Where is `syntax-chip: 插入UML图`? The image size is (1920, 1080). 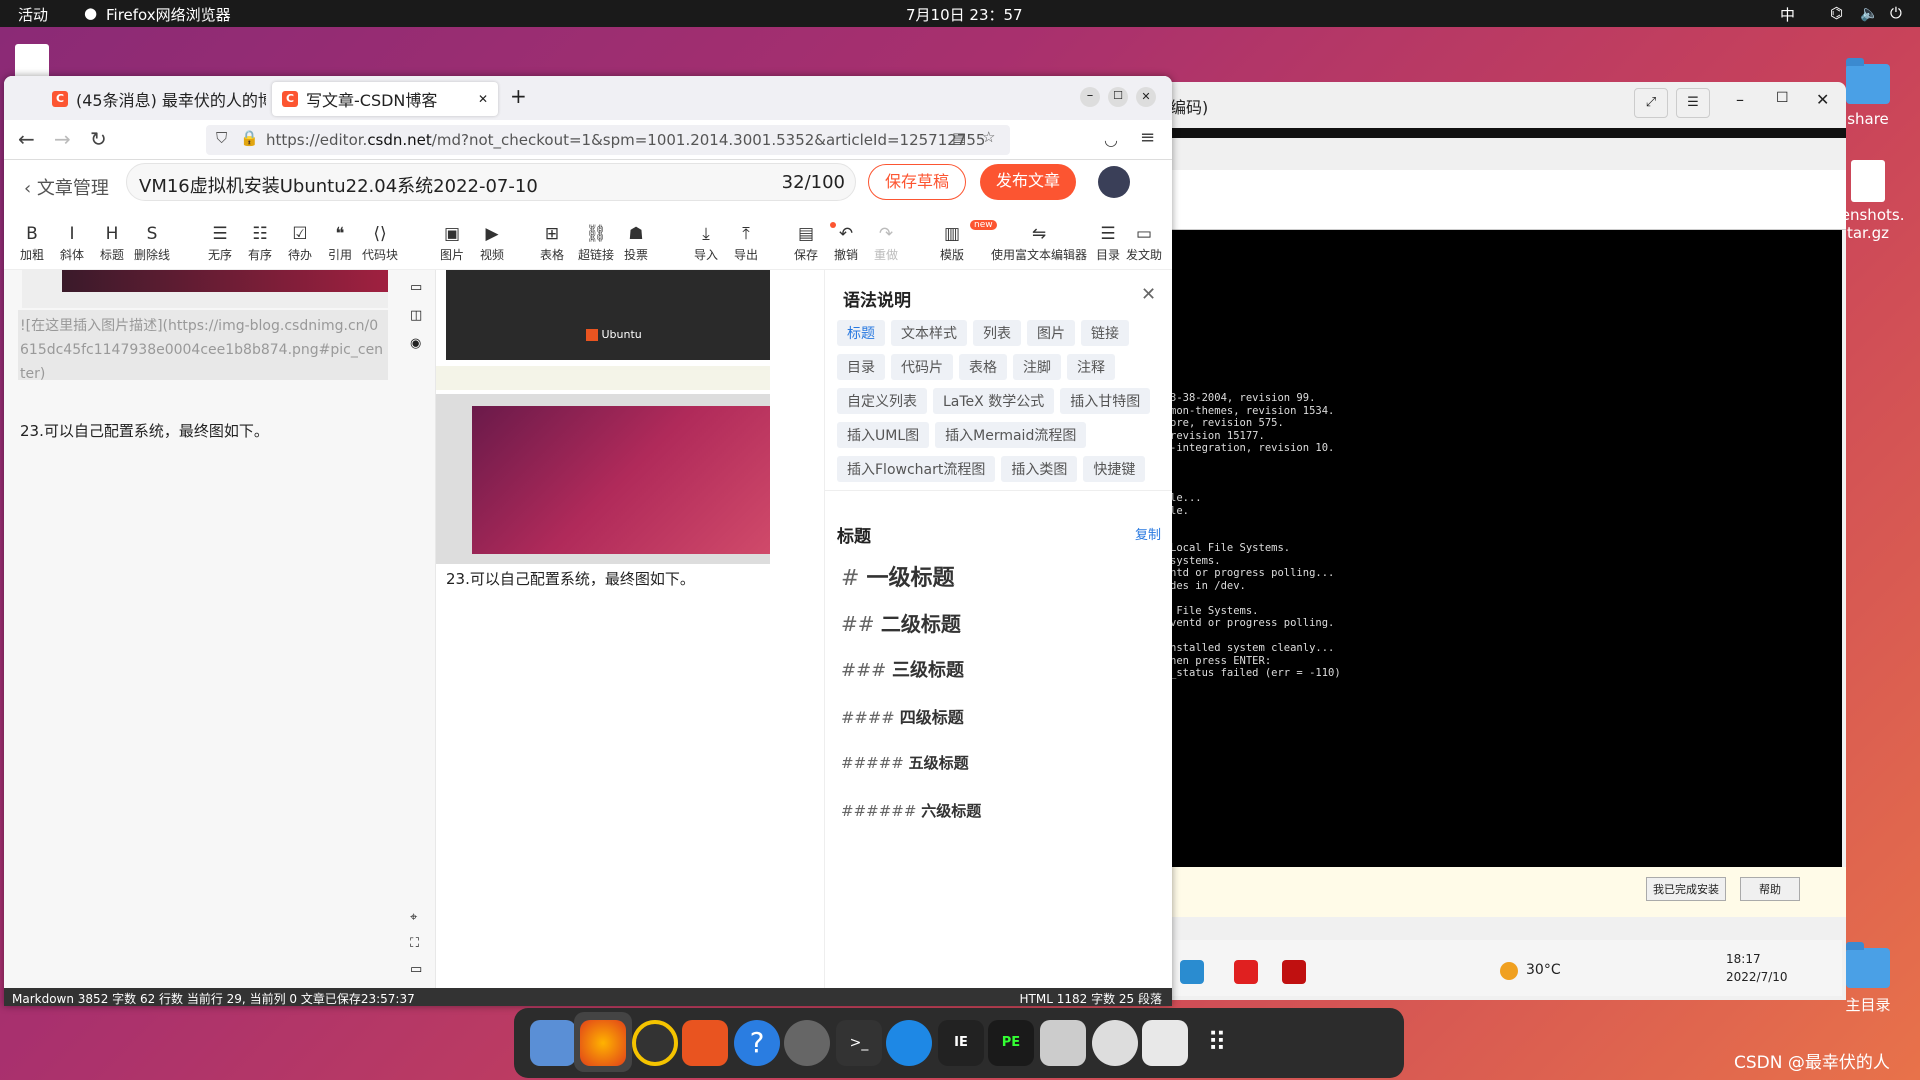 syntax-chip: 插入UML图 is located at coordinates (883, 435).